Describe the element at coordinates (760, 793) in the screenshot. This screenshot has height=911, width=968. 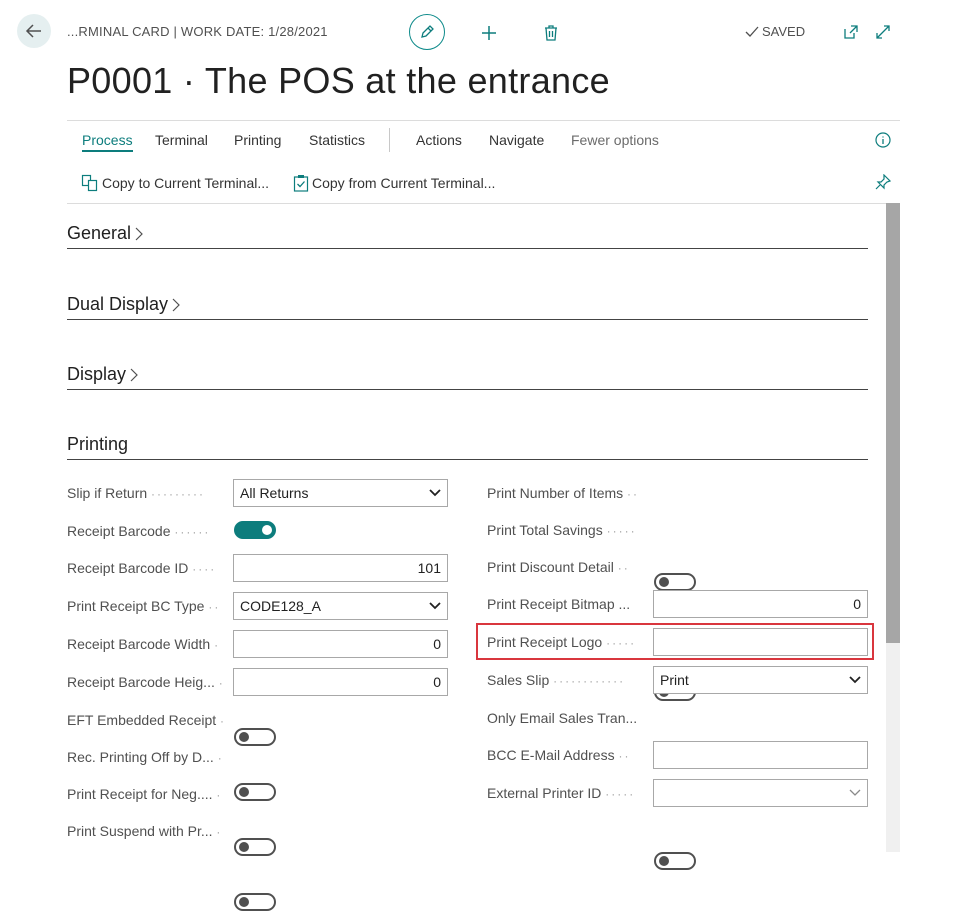
I see `external-printer-id-select` at that location.